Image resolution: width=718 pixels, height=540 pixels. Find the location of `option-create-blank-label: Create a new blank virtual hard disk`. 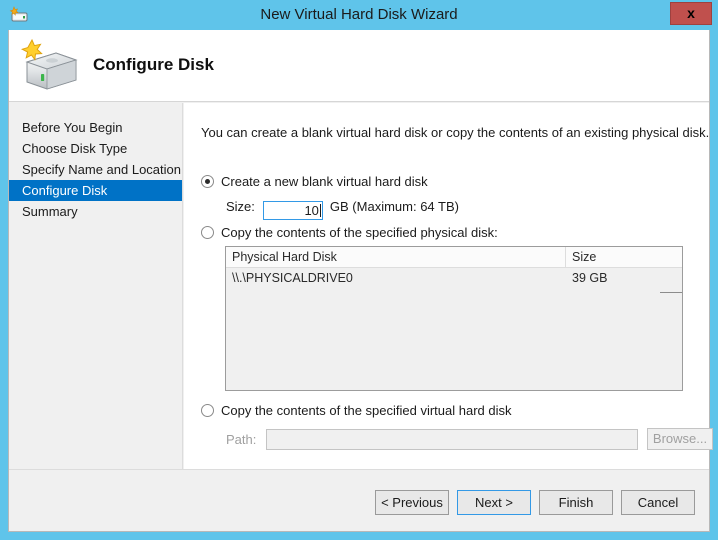

option-create-blank-label: Create a new blank virtual hard disk is located at coordinates (324, 181).